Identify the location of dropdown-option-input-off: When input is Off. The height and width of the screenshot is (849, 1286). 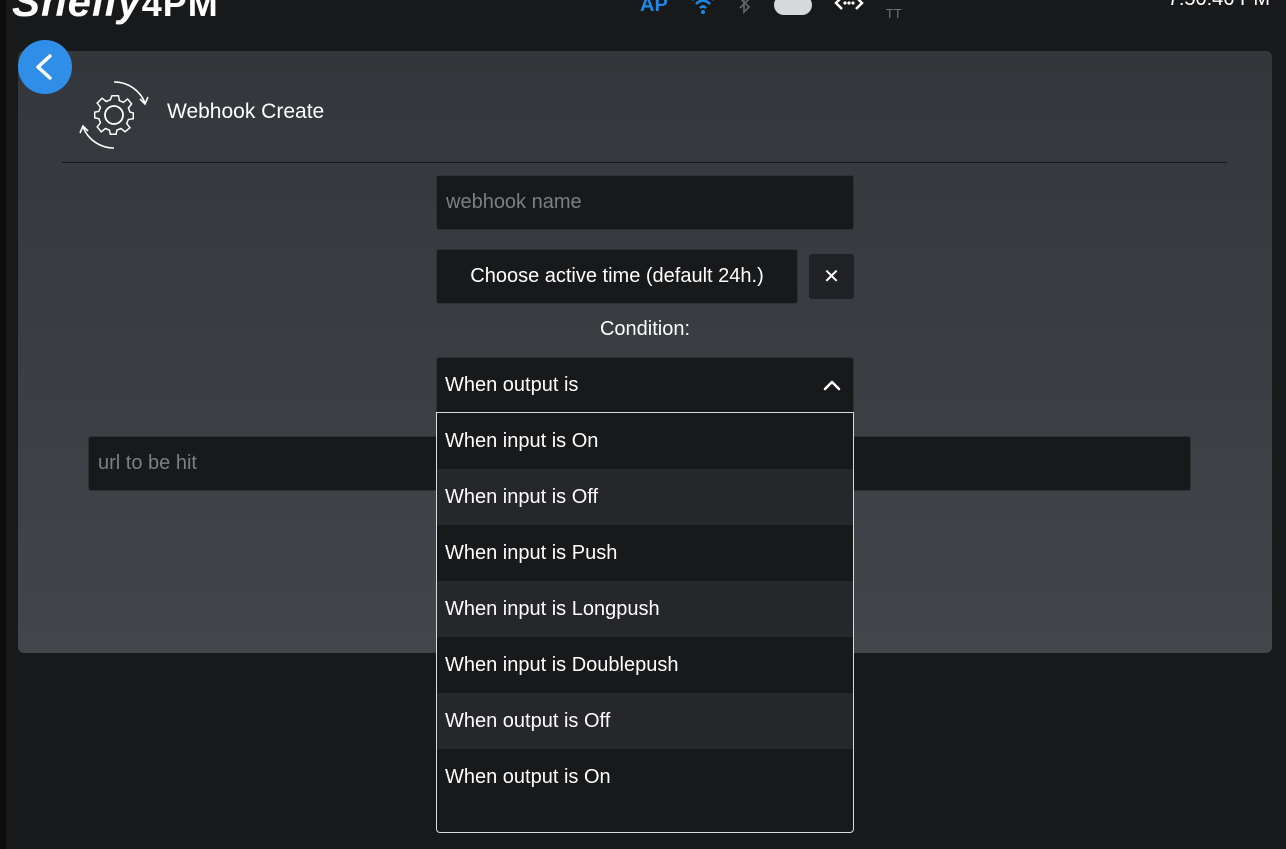
(645, 497).